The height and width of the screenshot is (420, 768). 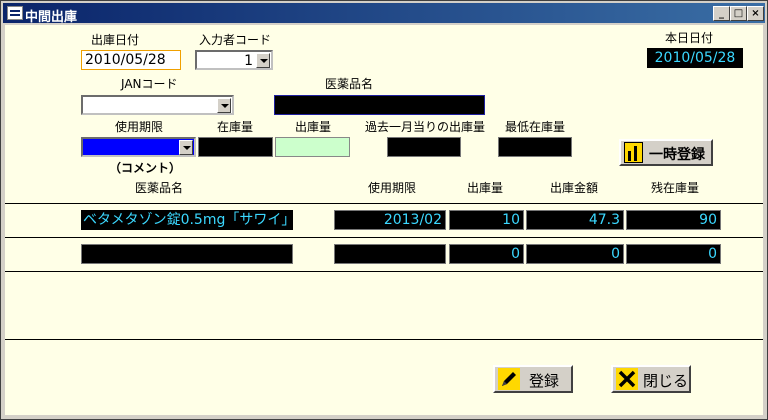 What do you see at coordinates (149, 84) in the screenshot?
I see `jan-label: JANコード` at bounding box center [149, 84].